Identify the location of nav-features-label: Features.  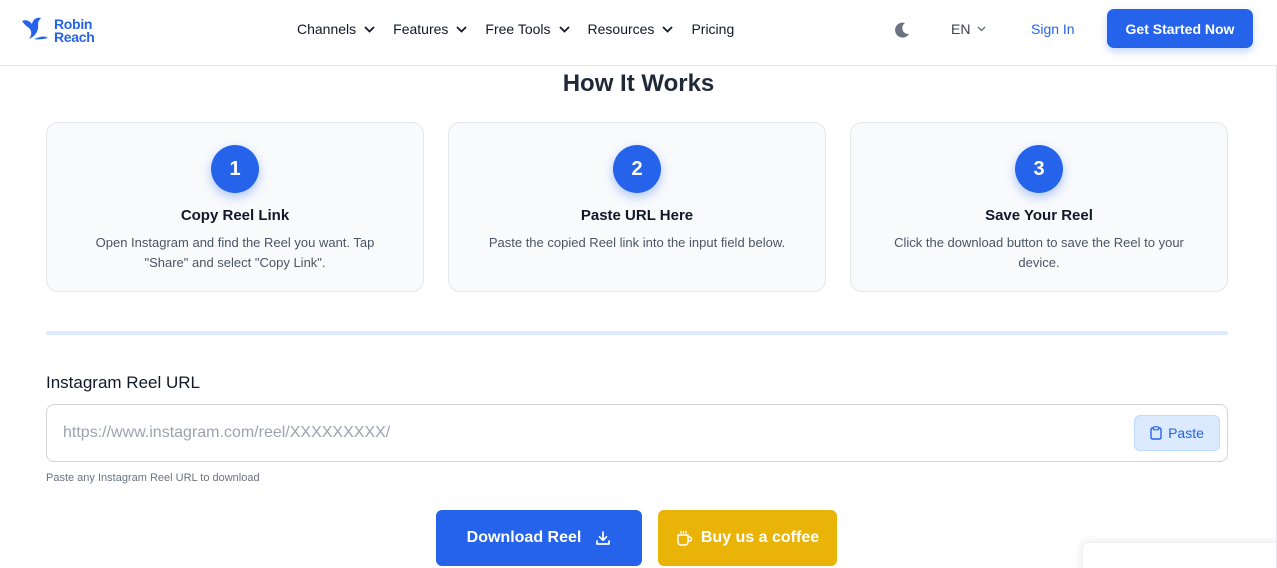
(421, 29).